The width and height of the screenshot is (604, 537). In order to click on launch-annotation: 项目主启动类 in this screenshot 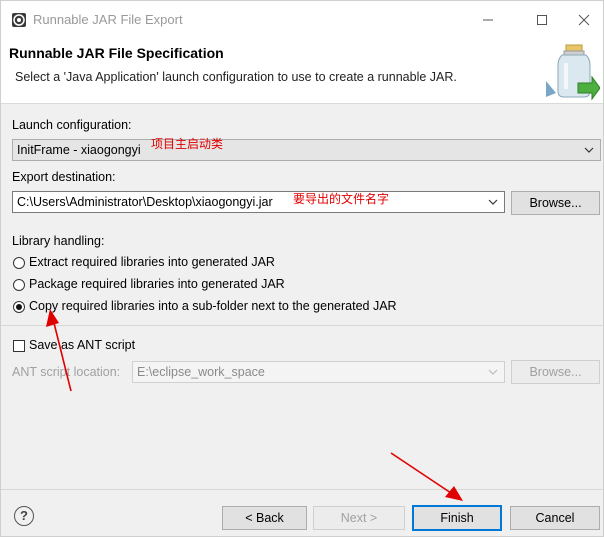, I will do `click(187, 144)`.